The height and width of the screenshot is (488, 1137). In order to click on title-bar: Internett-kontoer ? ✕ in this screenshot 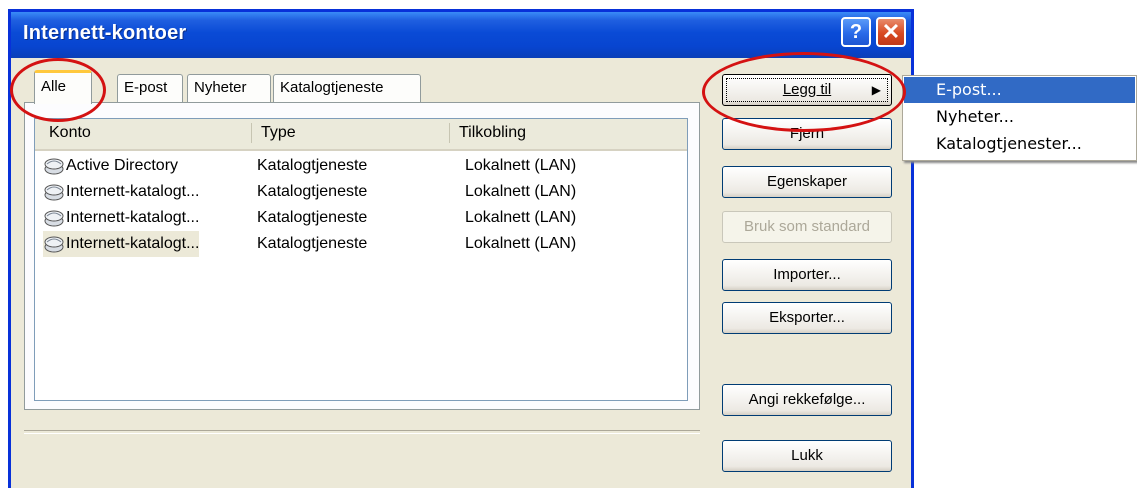, I will do `click(461, 35)`.